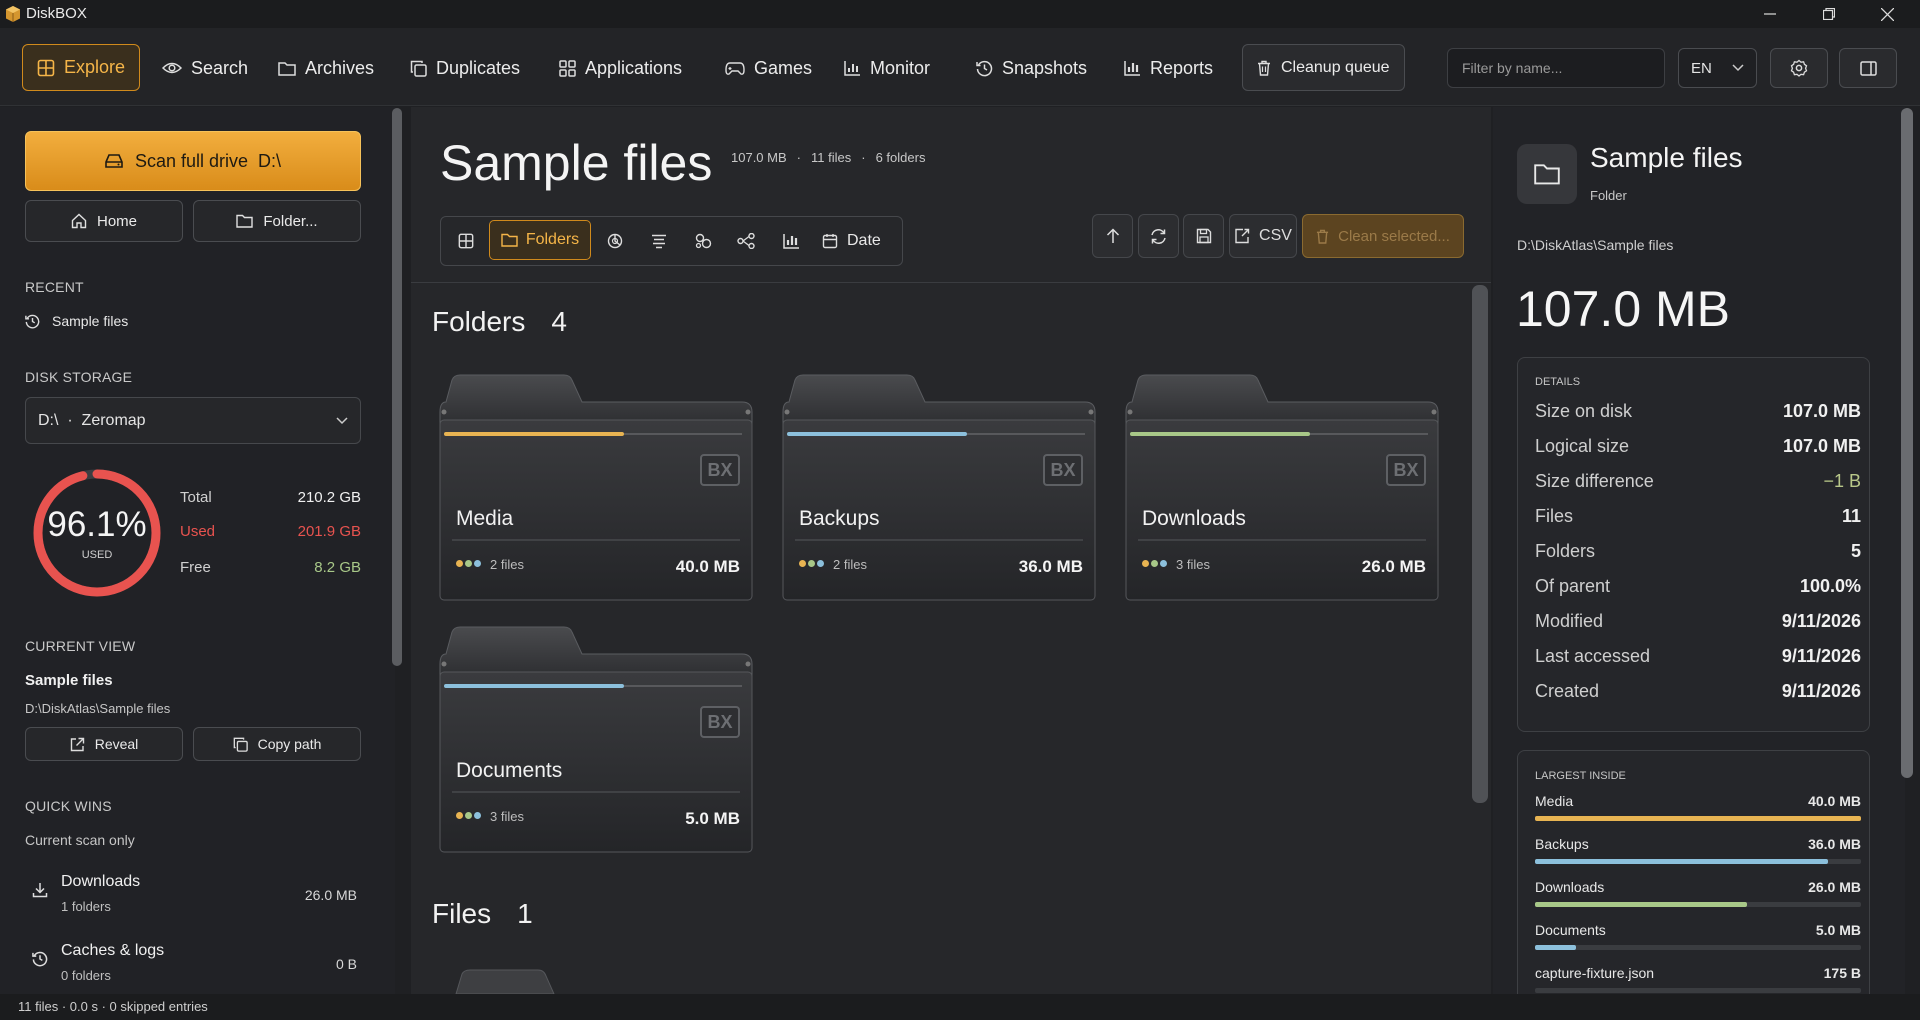  I want to click on view-date-button: Date, so click(851, 241).